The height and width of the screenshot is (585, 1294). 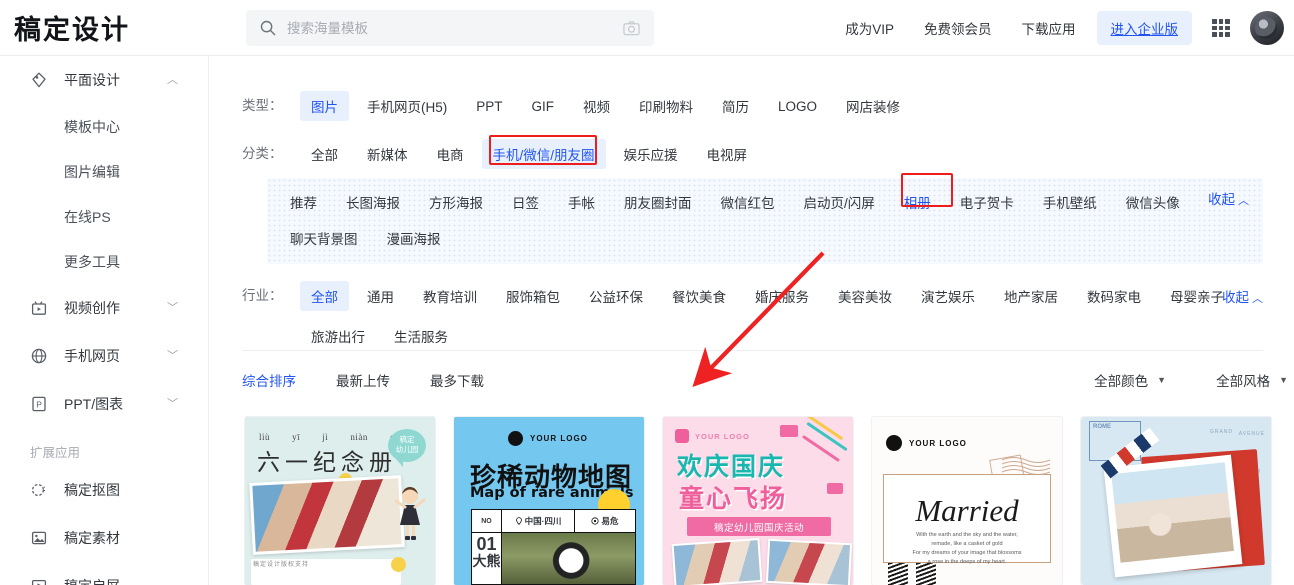 I want to click on sidebar-section-title: 扩展应用, so click(x=55, y=452).